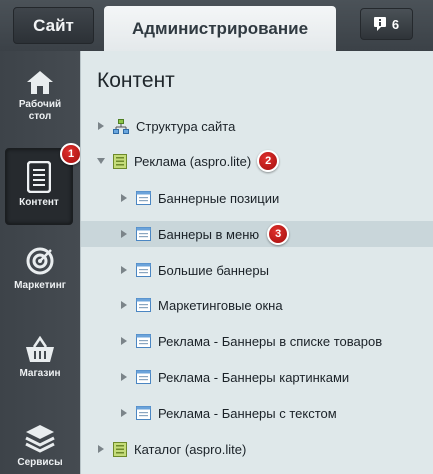 This screenshot has height=474, width=433. I want to click on notifications-count: 6, so click(395, 24).